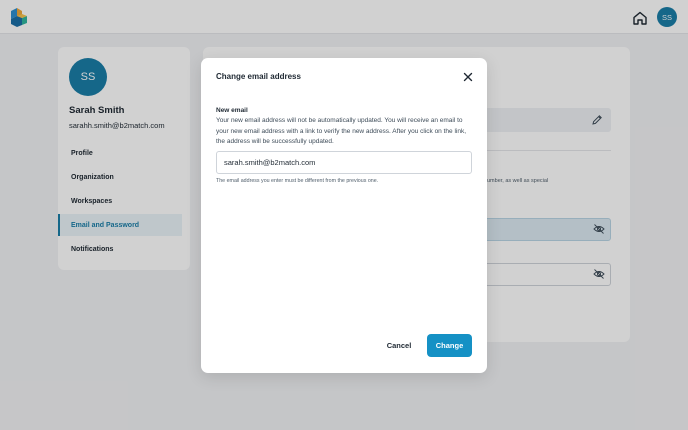 This screenshot has width=688, height=430. I want to click on cancel-button: Cancel, so click(399, 345).